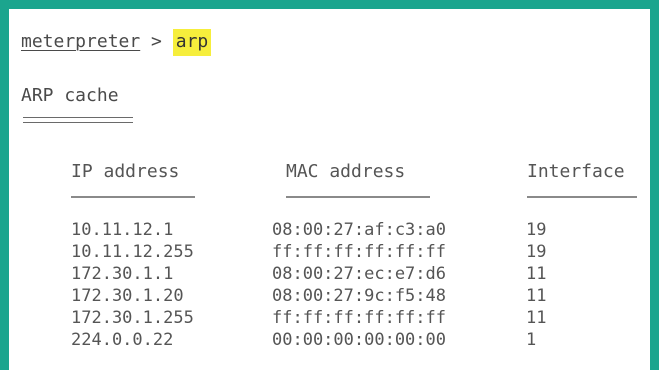  What do you see at coordinates (359, 296) in the screenshot?
I see `mac-cell: 08:00:27:9c:f5:48` at bounding box center [359, 296].